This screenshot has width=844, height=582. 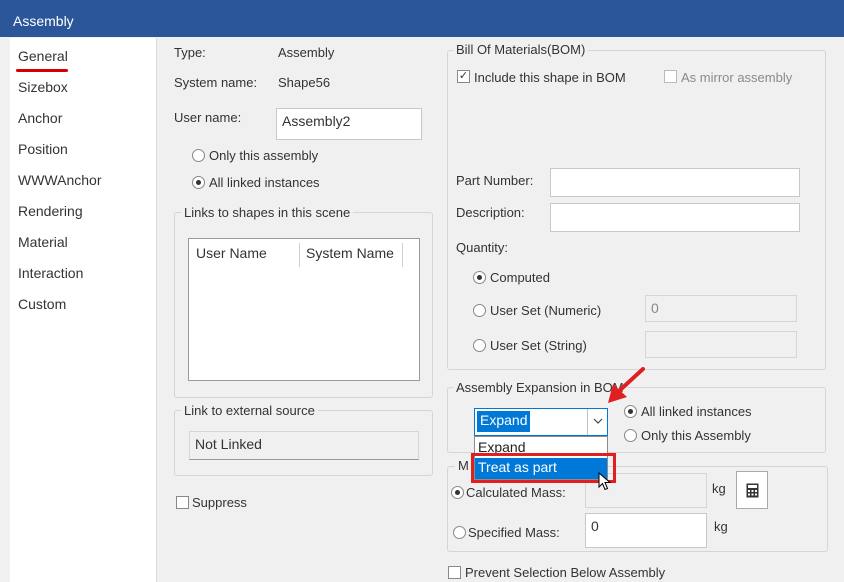 What do you see at coordinates (626, 385) in the screenshot?
I see `annotation-arrow-icon` at bounding box center [626, 385].